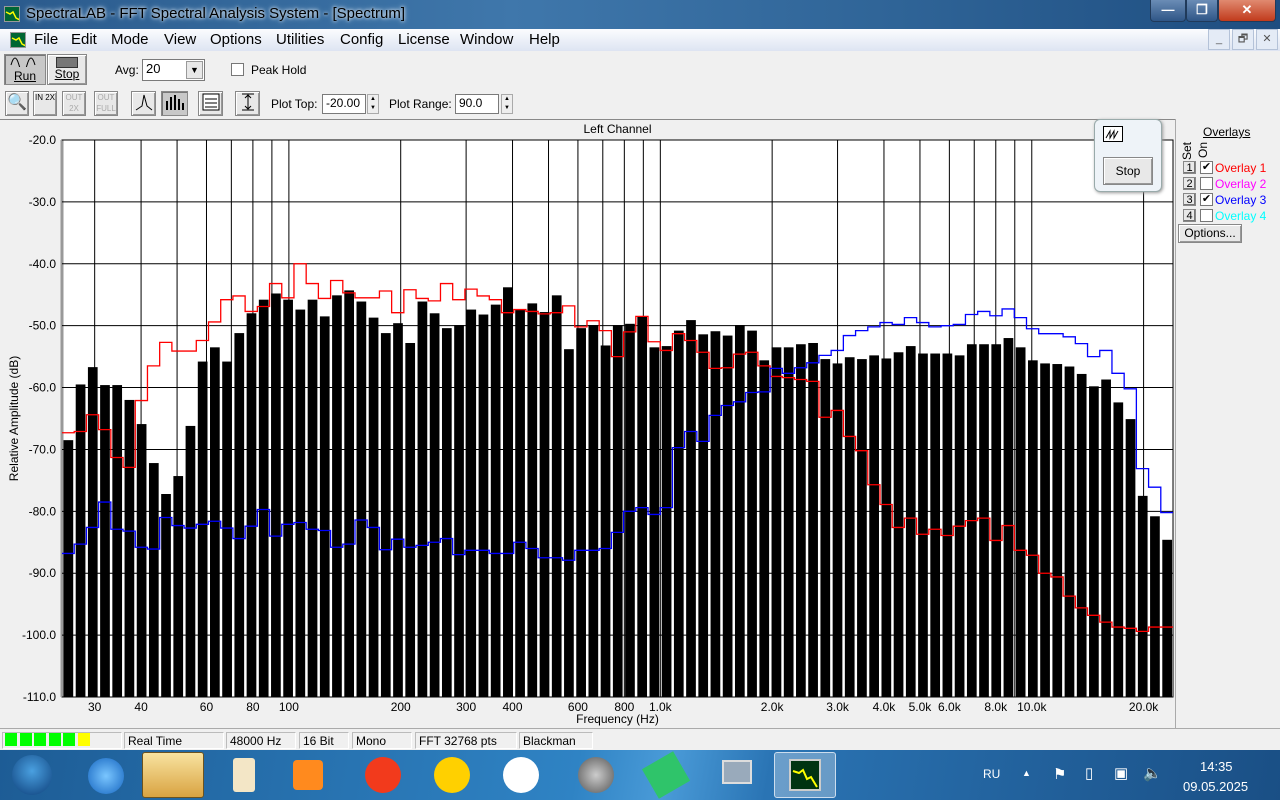 The height and width of the screenshot is (800, 1280). What do you see at coordinates (1227, 132) in the screenshot?
I see `overlays-title: Overlays` at bounding box center [1227, 132].